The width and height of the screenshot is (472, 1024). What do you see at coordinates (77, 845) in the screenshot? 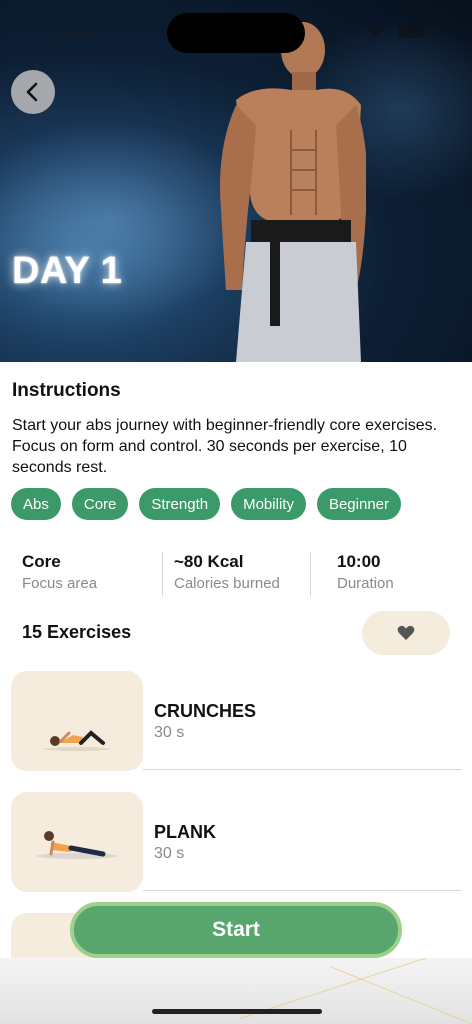
I see `plank-illustration` at bounding box center [77, 845].